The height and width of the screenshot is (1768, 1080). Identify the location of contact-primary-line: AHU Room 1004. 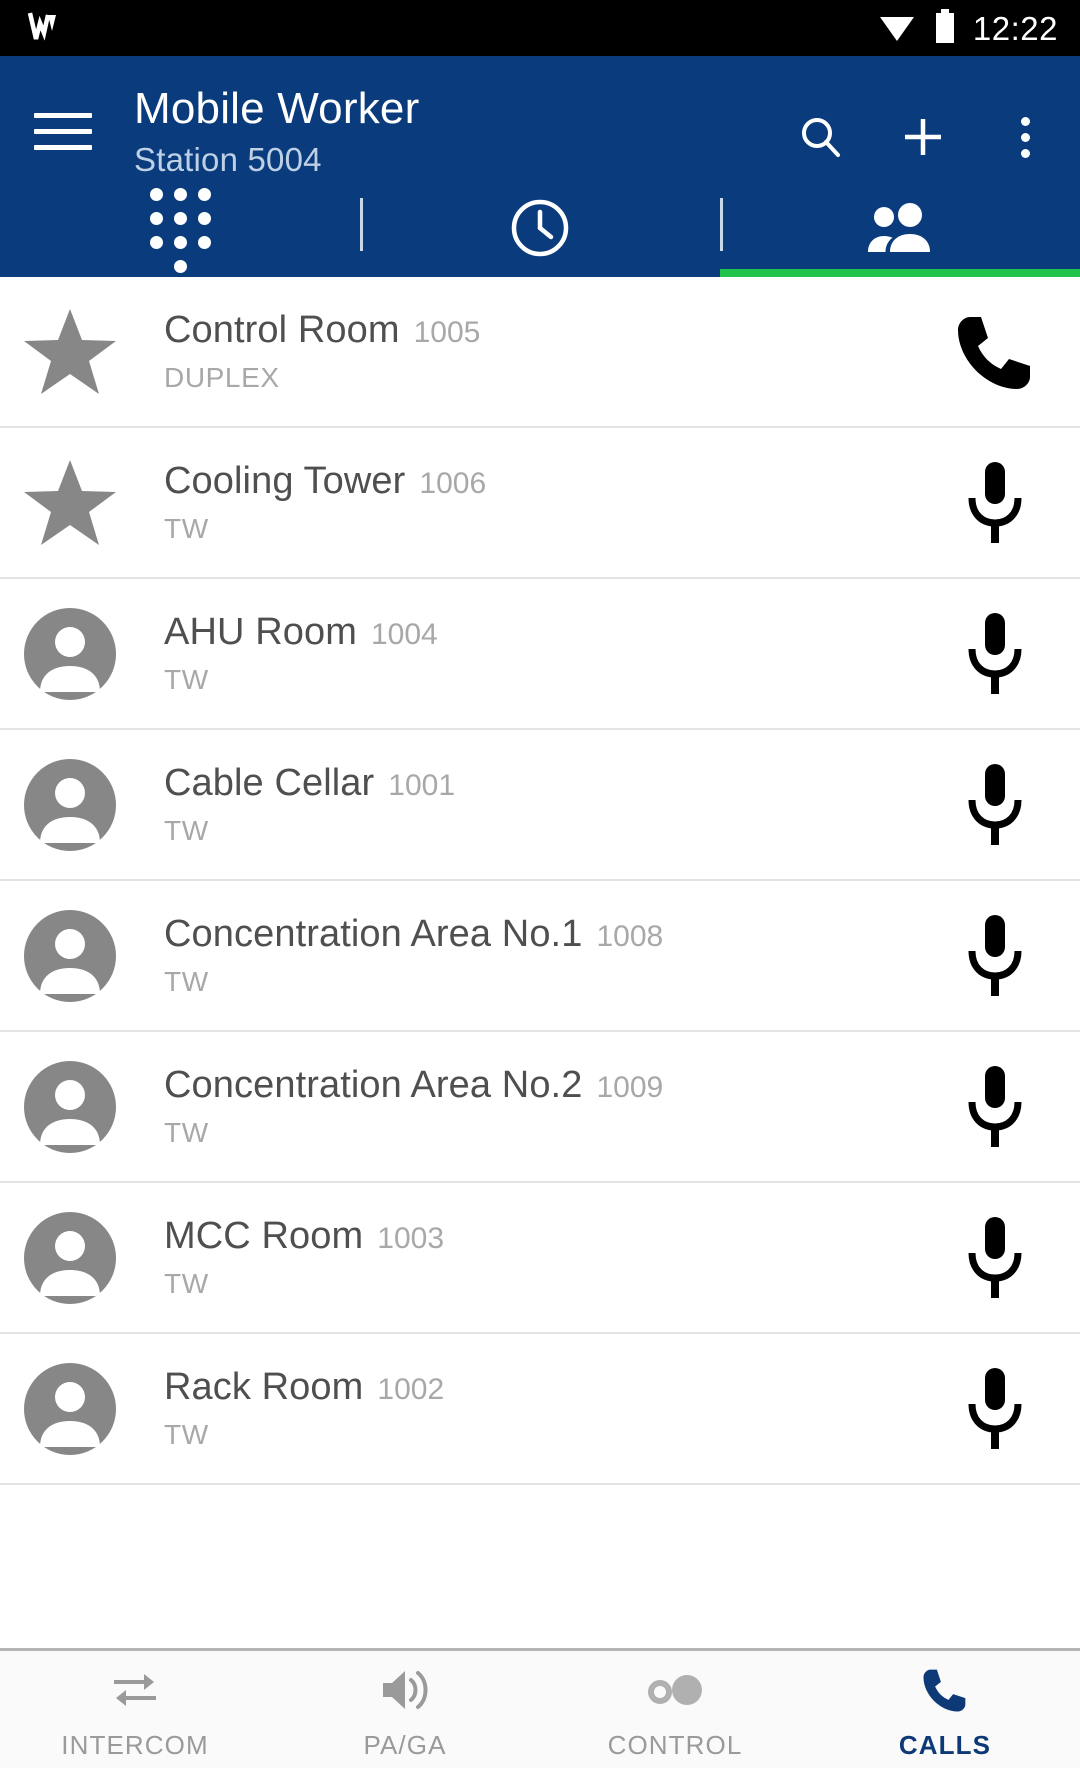
(552, 632).